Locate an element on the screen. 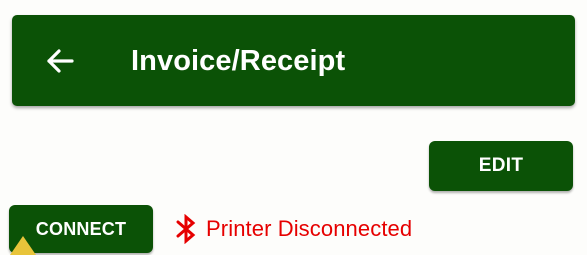 This screenshot has height=255, width=587. printer-status: Printer Disconnected is located at coordinates (293, 229).